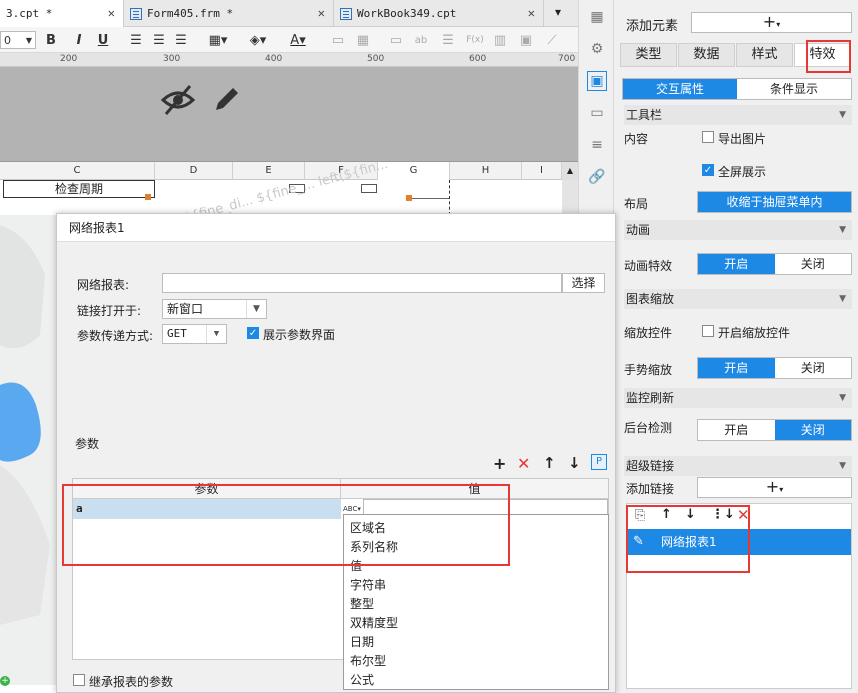 The height and width of the screenshot is (693, 858). What do you see at coordinates (738, 398) in the screenshot?
I see `section-monitor-refresh: 监控刷新 ▼` at bounding box center [738, 398].